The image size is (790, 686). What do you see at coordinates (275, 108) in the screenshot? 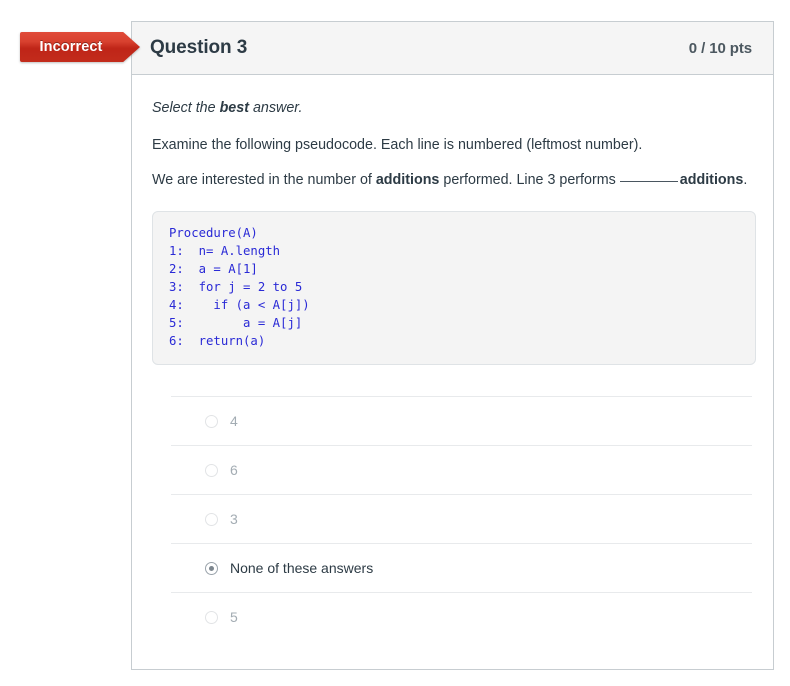
I see `instruction-suffix: answer.` at bounding box center [275, 108].